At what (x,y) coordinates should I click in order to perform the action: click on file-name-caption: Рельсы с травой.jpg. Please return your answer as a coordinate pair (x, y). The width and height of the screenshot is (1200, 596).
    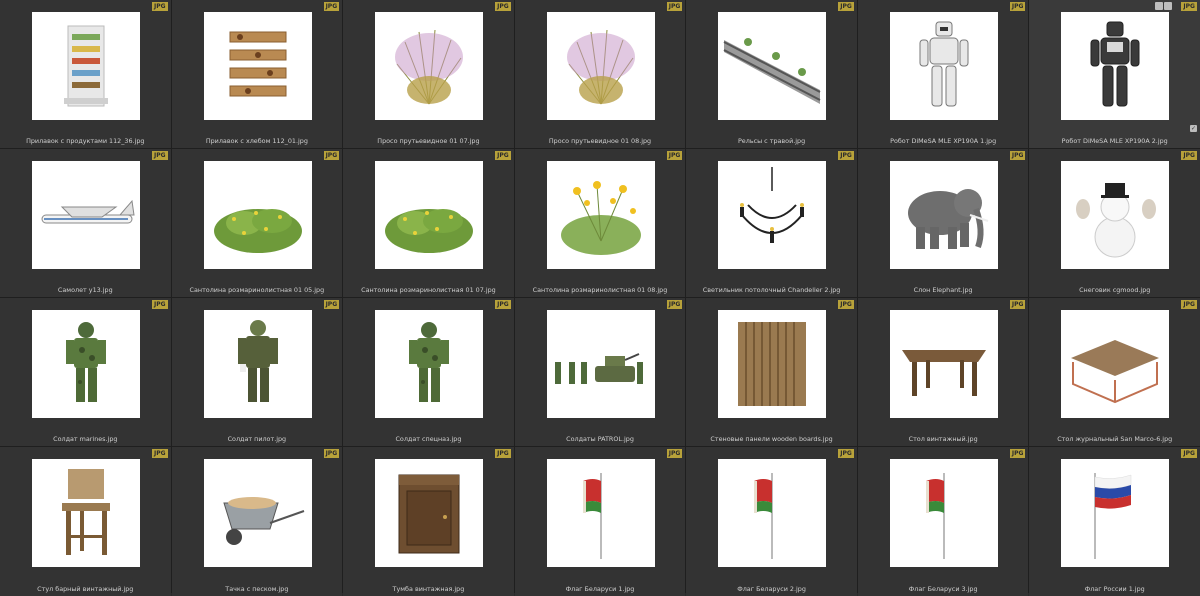
    Looking at the image, I should click on (771, 141).